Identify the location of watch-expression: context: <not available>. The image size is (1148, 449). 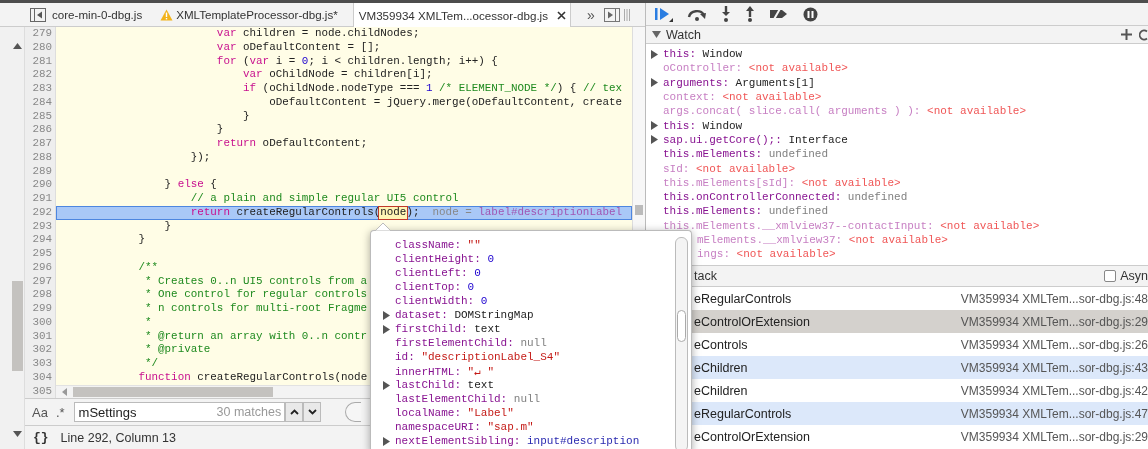
(742, 97).